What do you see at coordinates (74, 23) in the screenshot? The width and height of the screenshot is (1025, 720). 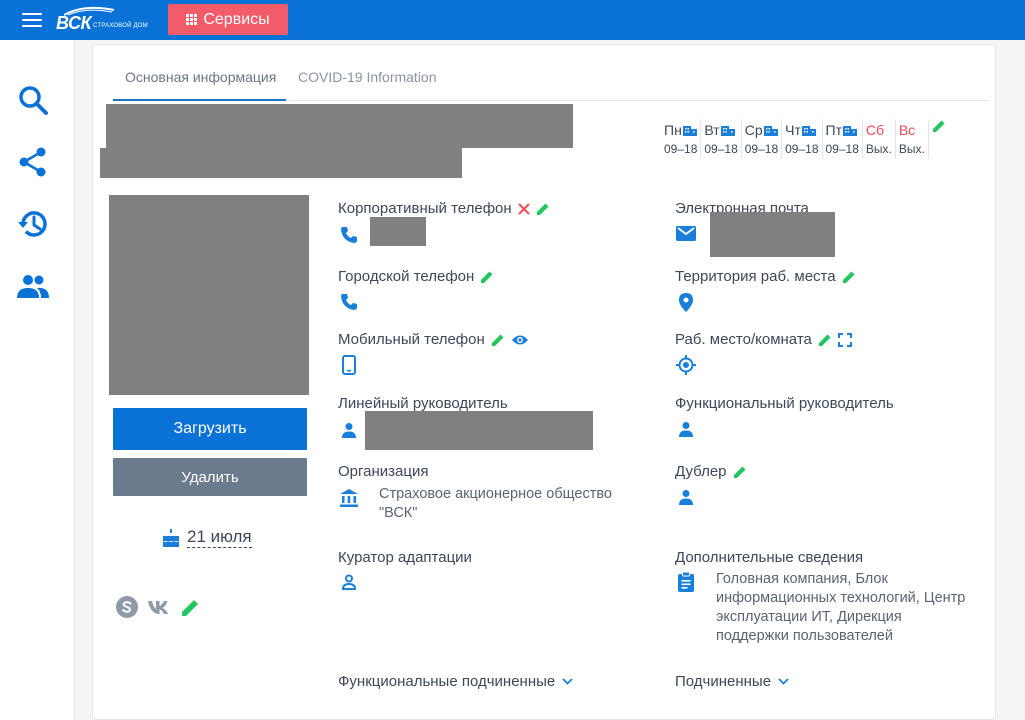 I see `logo-text: ВСК` at bounding box center [74, 23].